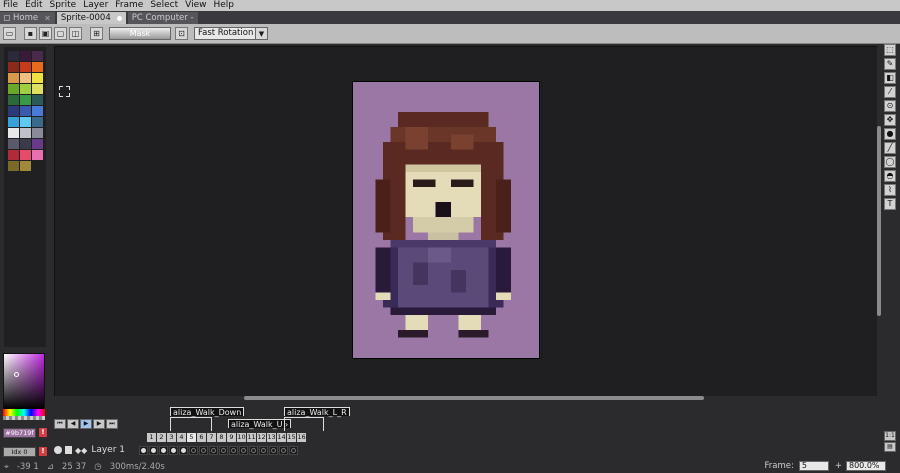  What do you see at coordinates (27, 18) in the screenshot?
I see `tab-home: Home ✕` at bounding box center [27, 18].